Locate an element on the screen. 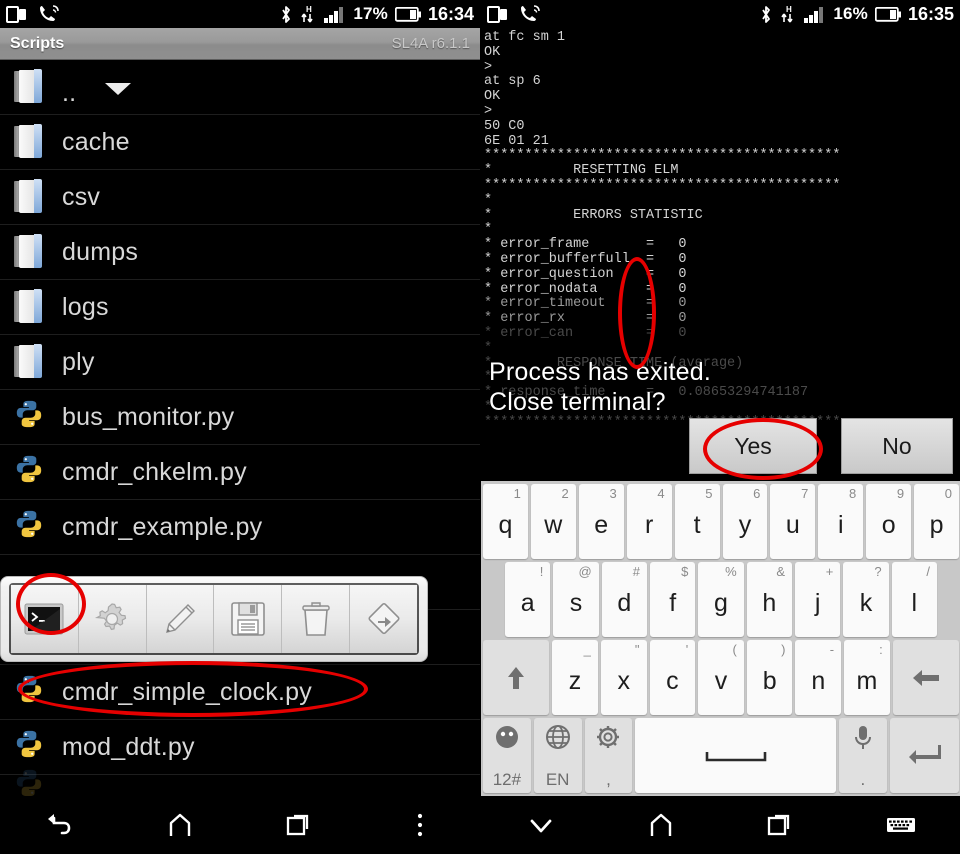 This screenshot has height=854, width=960. key-t: 5t is located at coordinates (697, 521).